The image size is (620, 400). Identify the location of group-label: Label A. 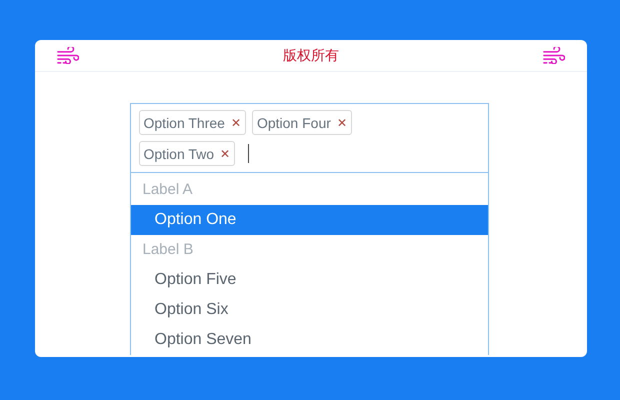
(168, 190).